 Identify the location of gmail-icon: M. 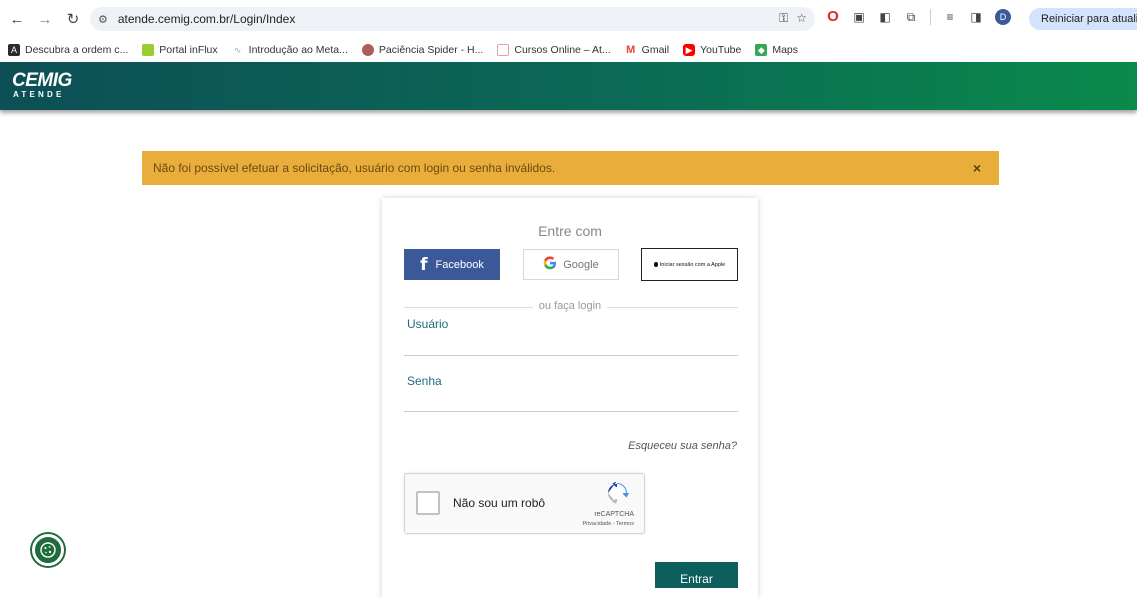
(630, 50).